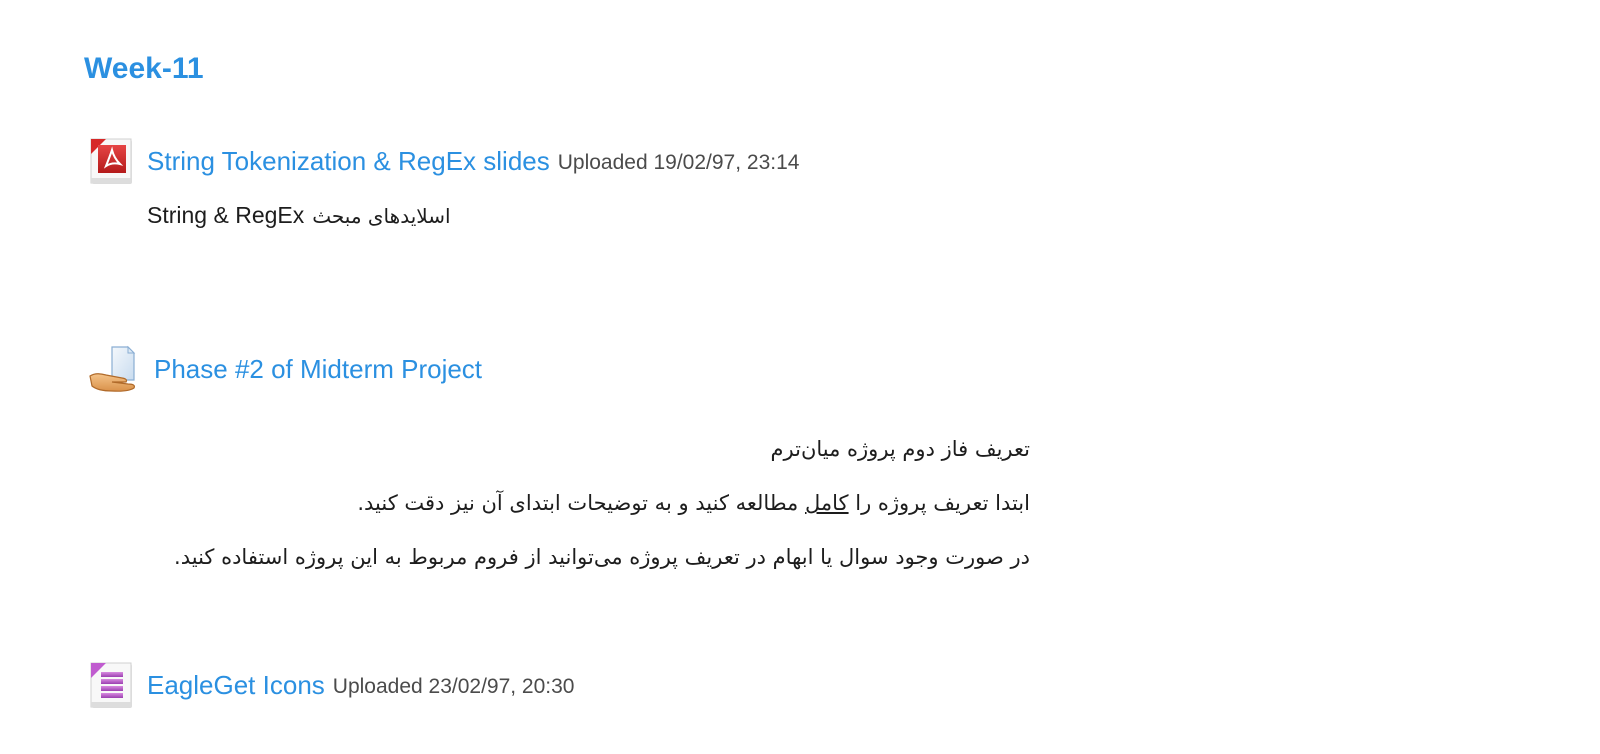  Describe the element at coordinates (827, 503) in the screenshot. I see `description-line-2-underlined: کامل` at that location.